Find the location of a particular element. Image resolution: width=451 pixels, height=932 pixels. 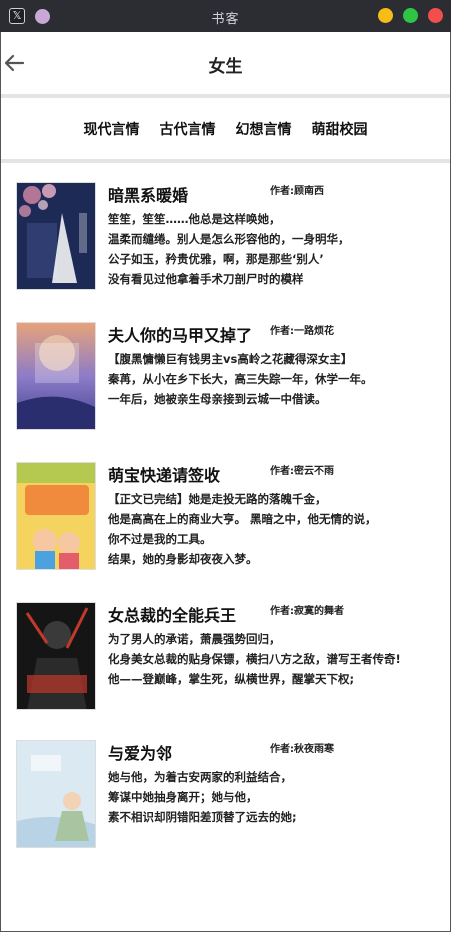

description-line: 为了男人的承诺，萧晨强势回归， is located at coordinates (194, 639).